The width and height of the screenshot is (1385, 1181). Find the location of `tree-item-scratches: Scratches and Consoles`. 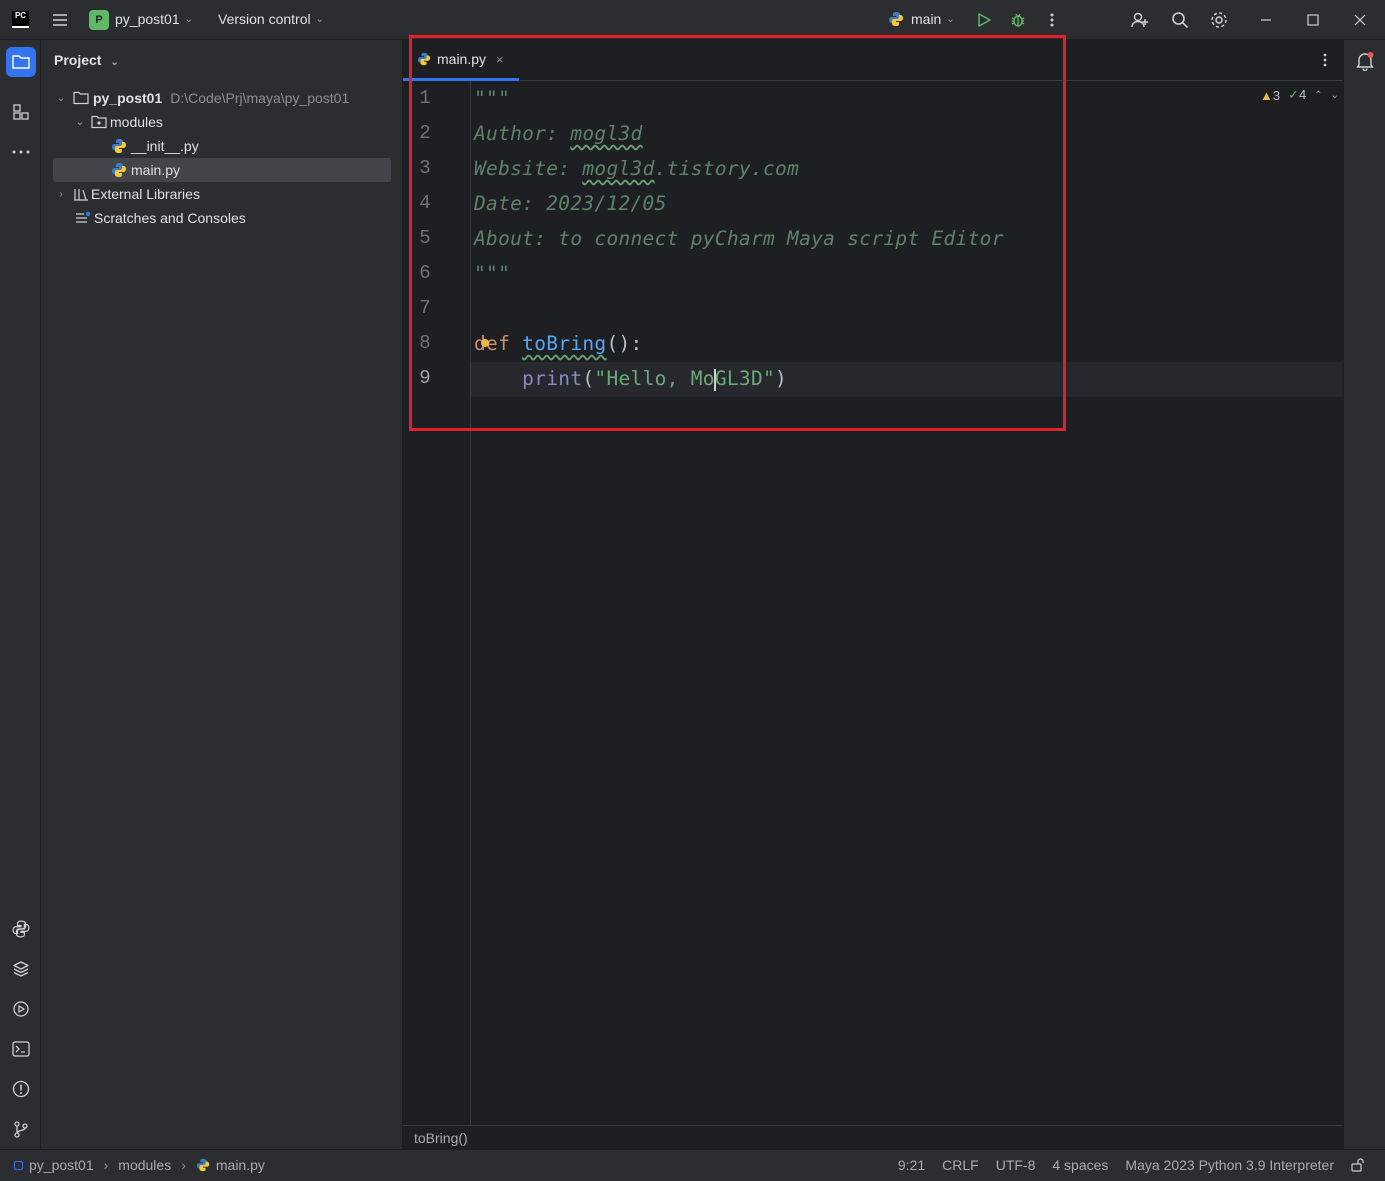

tree-item-scratches: Scratches and Consoles is located at coordinates (233, 218).